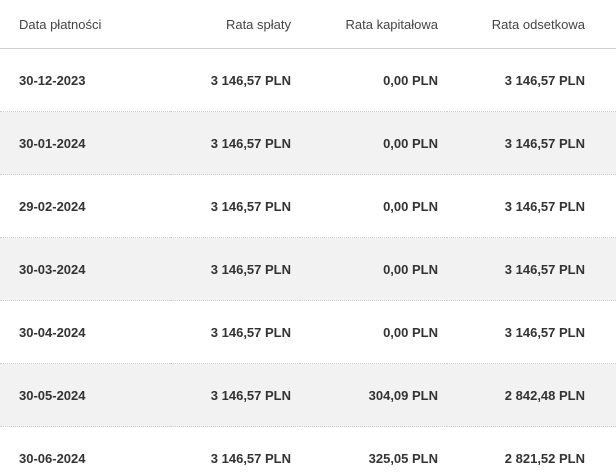 The height and width of the screenshot is (475, 616). I want to click on cell-principal: 325,05 PLN, so click(373, 450).